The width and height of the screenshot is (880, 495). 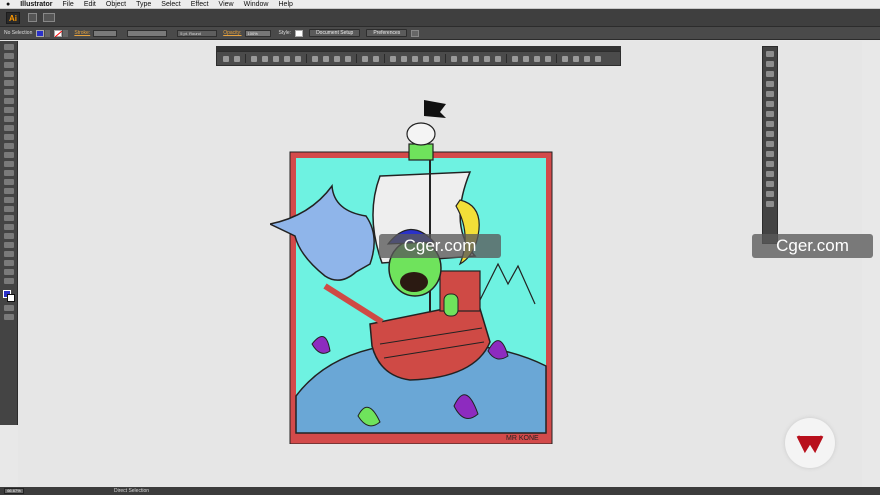 What do you see at coordinates (170, 4) in the screenshot?
I see `menu-select: Select` at bounding box center [170, 4].